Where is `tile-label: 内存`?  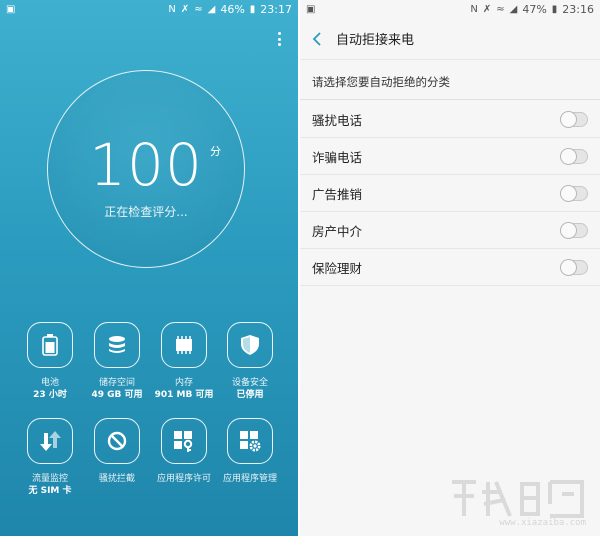
tile-label: 内存 is located at coordinates (183, 383).